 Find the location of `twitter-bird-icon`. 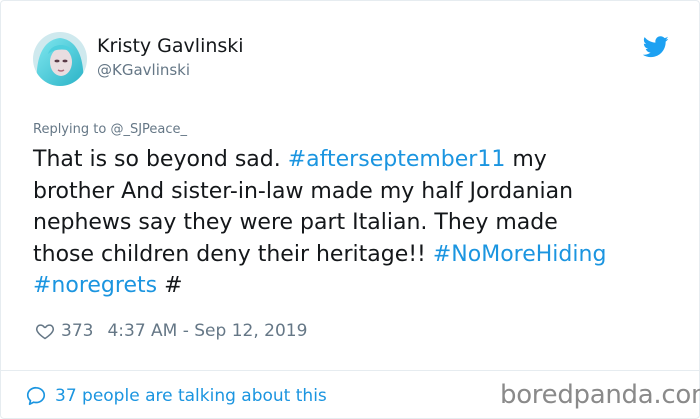

twitter-bird-icon is located at coordinates (656, 47).